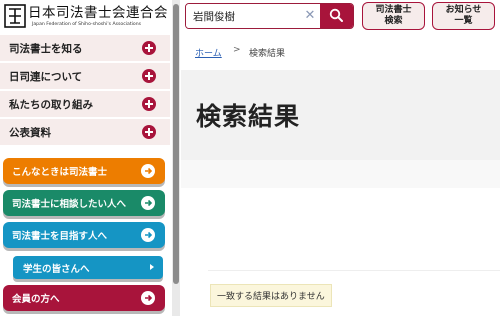 The height and width of the screenshot is (316, 500). Describe the element at coordinates (85, 48) in the screenshot. I see `menu-item-about-shiho-shoshi: 司法書士を知る` at that location.